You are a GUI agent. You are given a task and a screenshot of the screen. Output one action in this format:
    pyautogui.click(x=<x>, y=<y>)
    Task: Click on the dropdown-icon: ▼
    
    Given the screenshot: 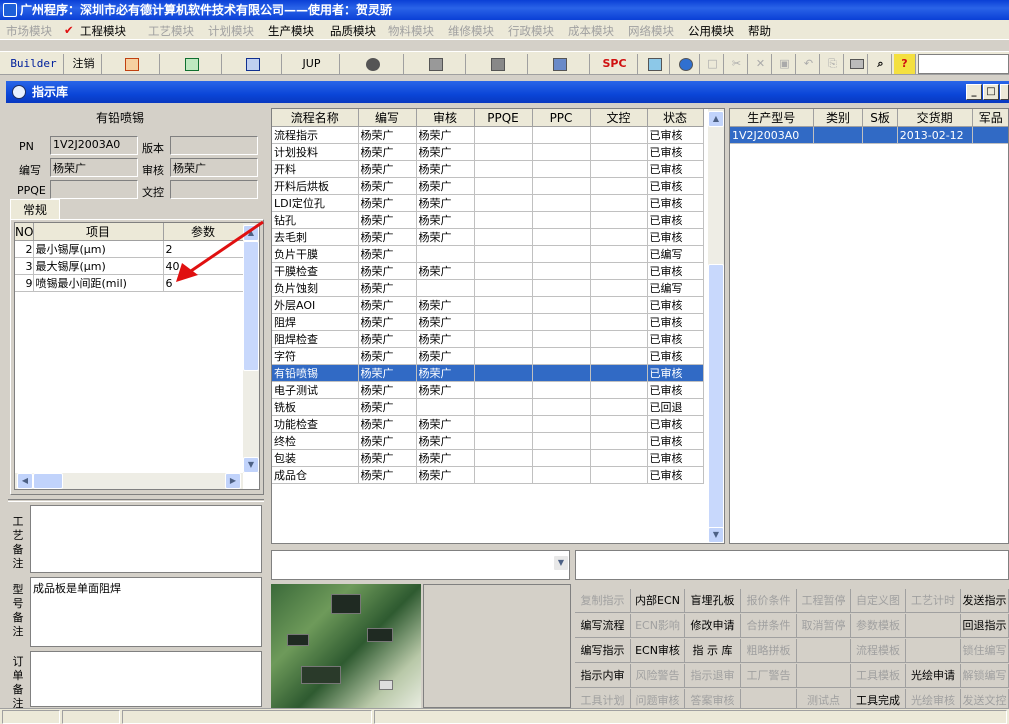 What is the action you would take?
    pyautogui.click(x=561, y=563)
    